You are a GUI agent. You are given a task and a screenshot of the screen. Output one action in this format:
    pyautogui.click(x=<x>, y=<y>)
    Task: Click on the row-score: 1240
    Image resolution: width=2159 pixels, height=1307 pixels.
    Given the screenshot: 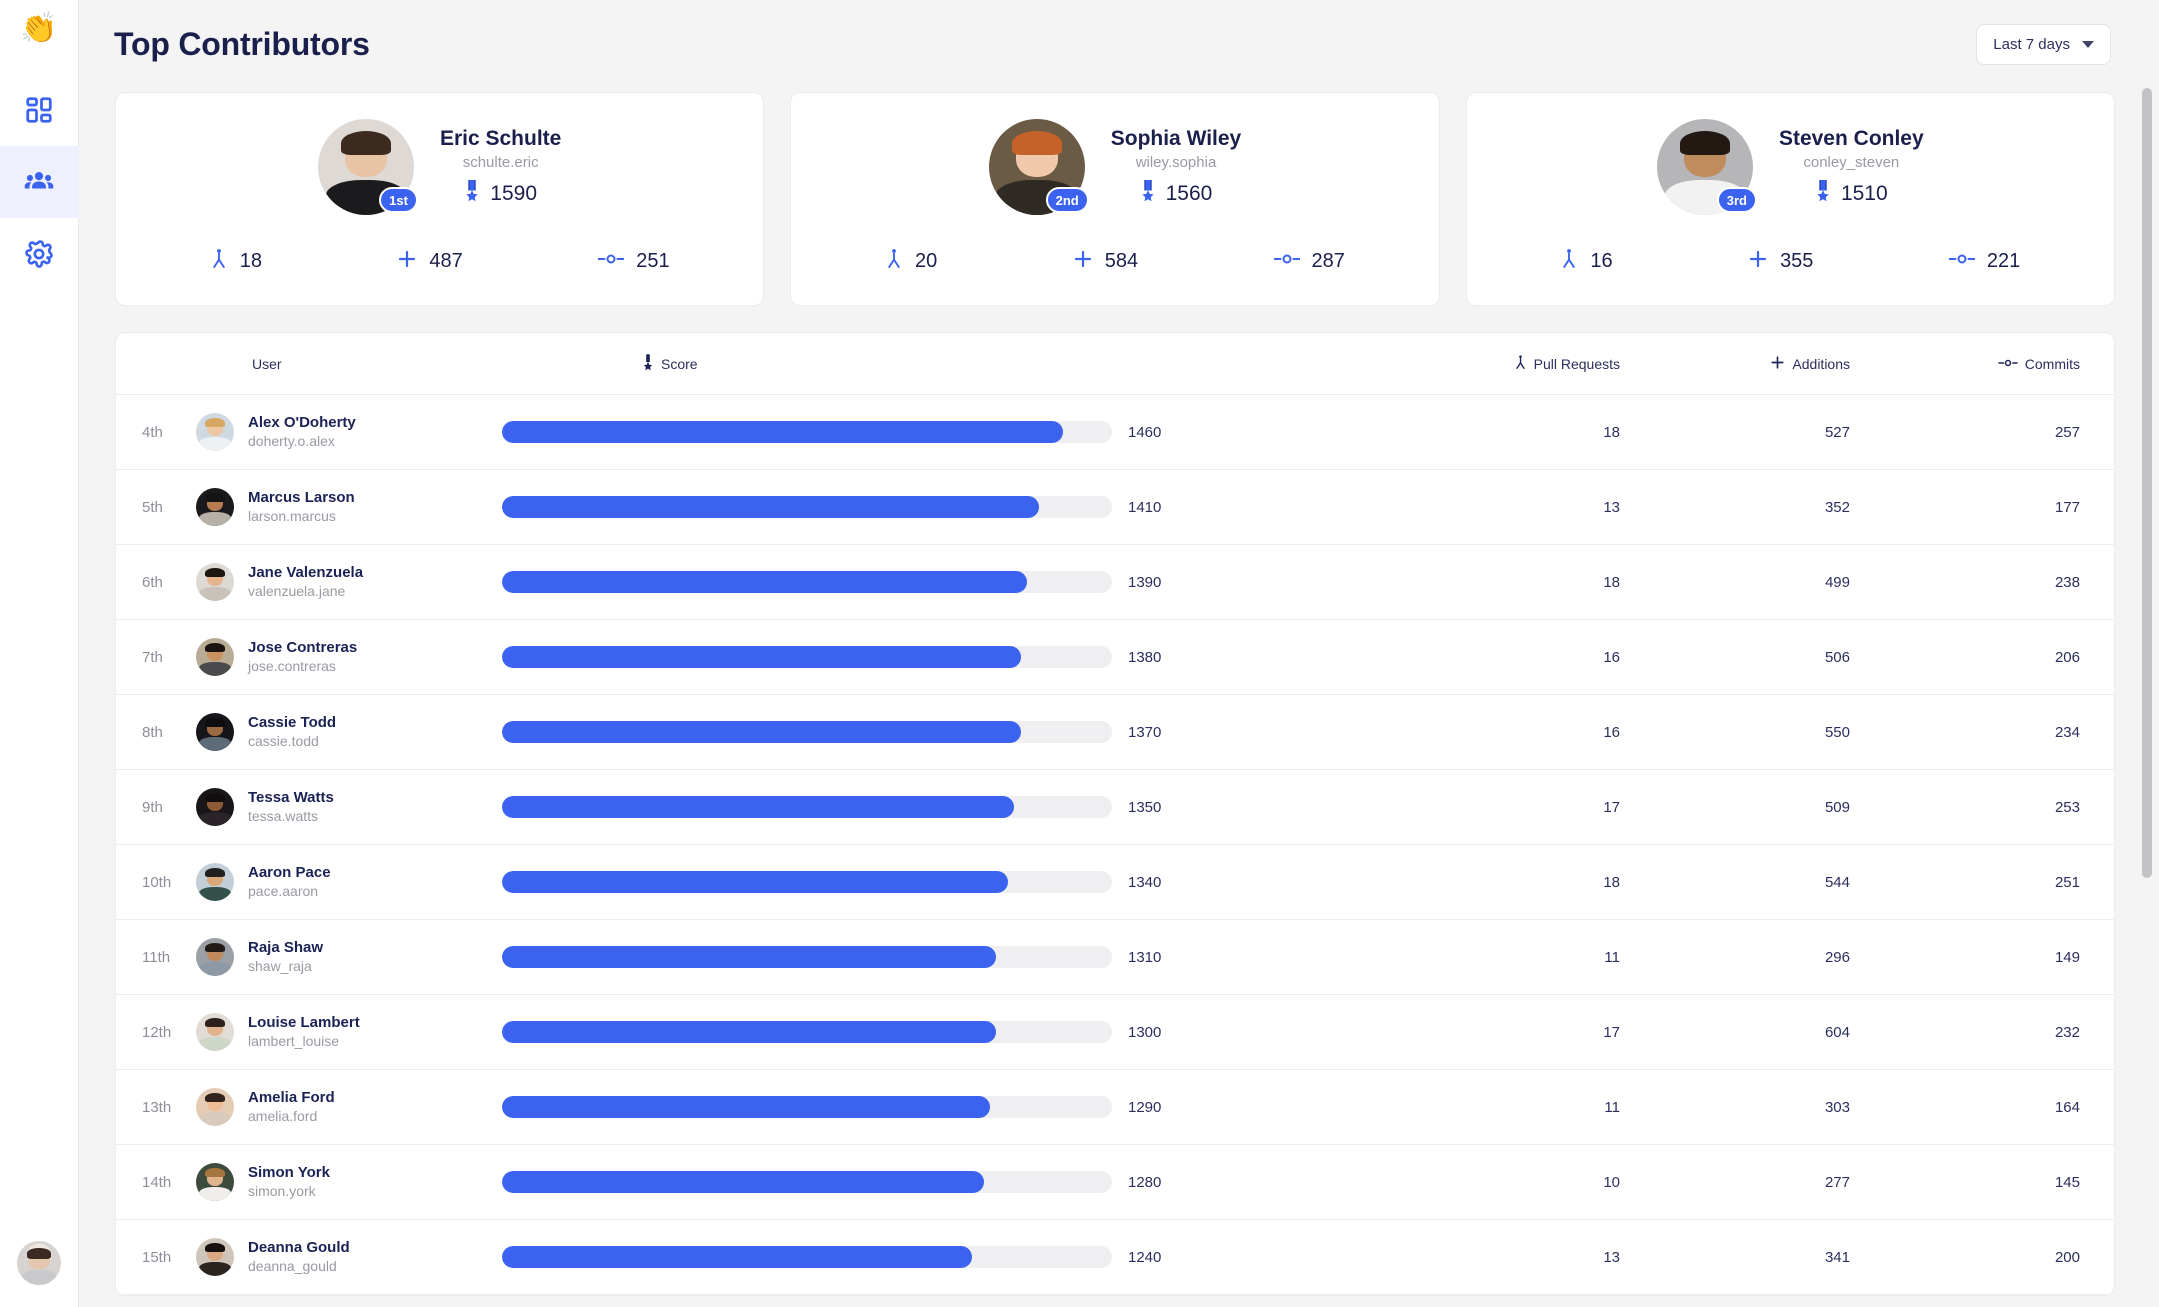 What is the action you would take?
    pyautogui.click(x=943, y=1257)
    